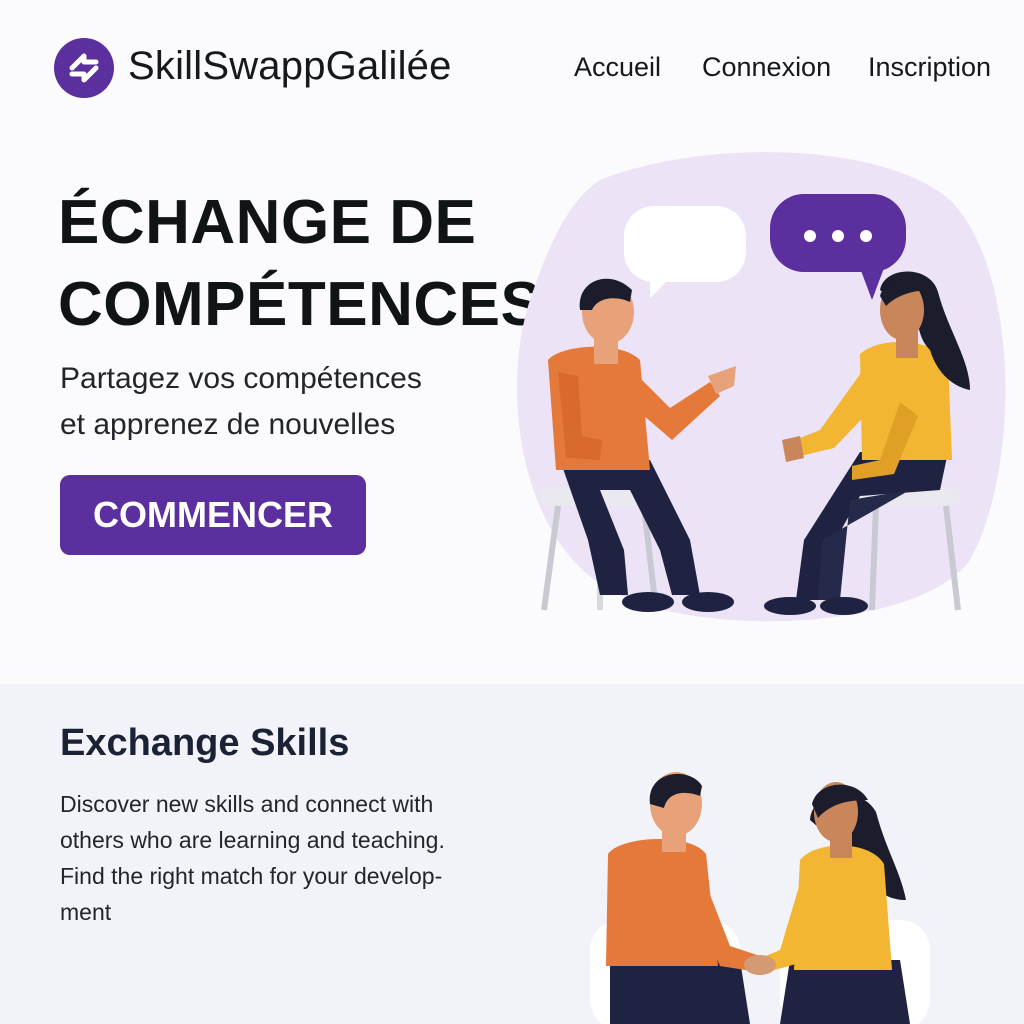  What do you see at coordinates (300, 304) in the screenshot?
I see `hero-title-line-2: COMPÉTENCES` at bounding box center [300, 304].